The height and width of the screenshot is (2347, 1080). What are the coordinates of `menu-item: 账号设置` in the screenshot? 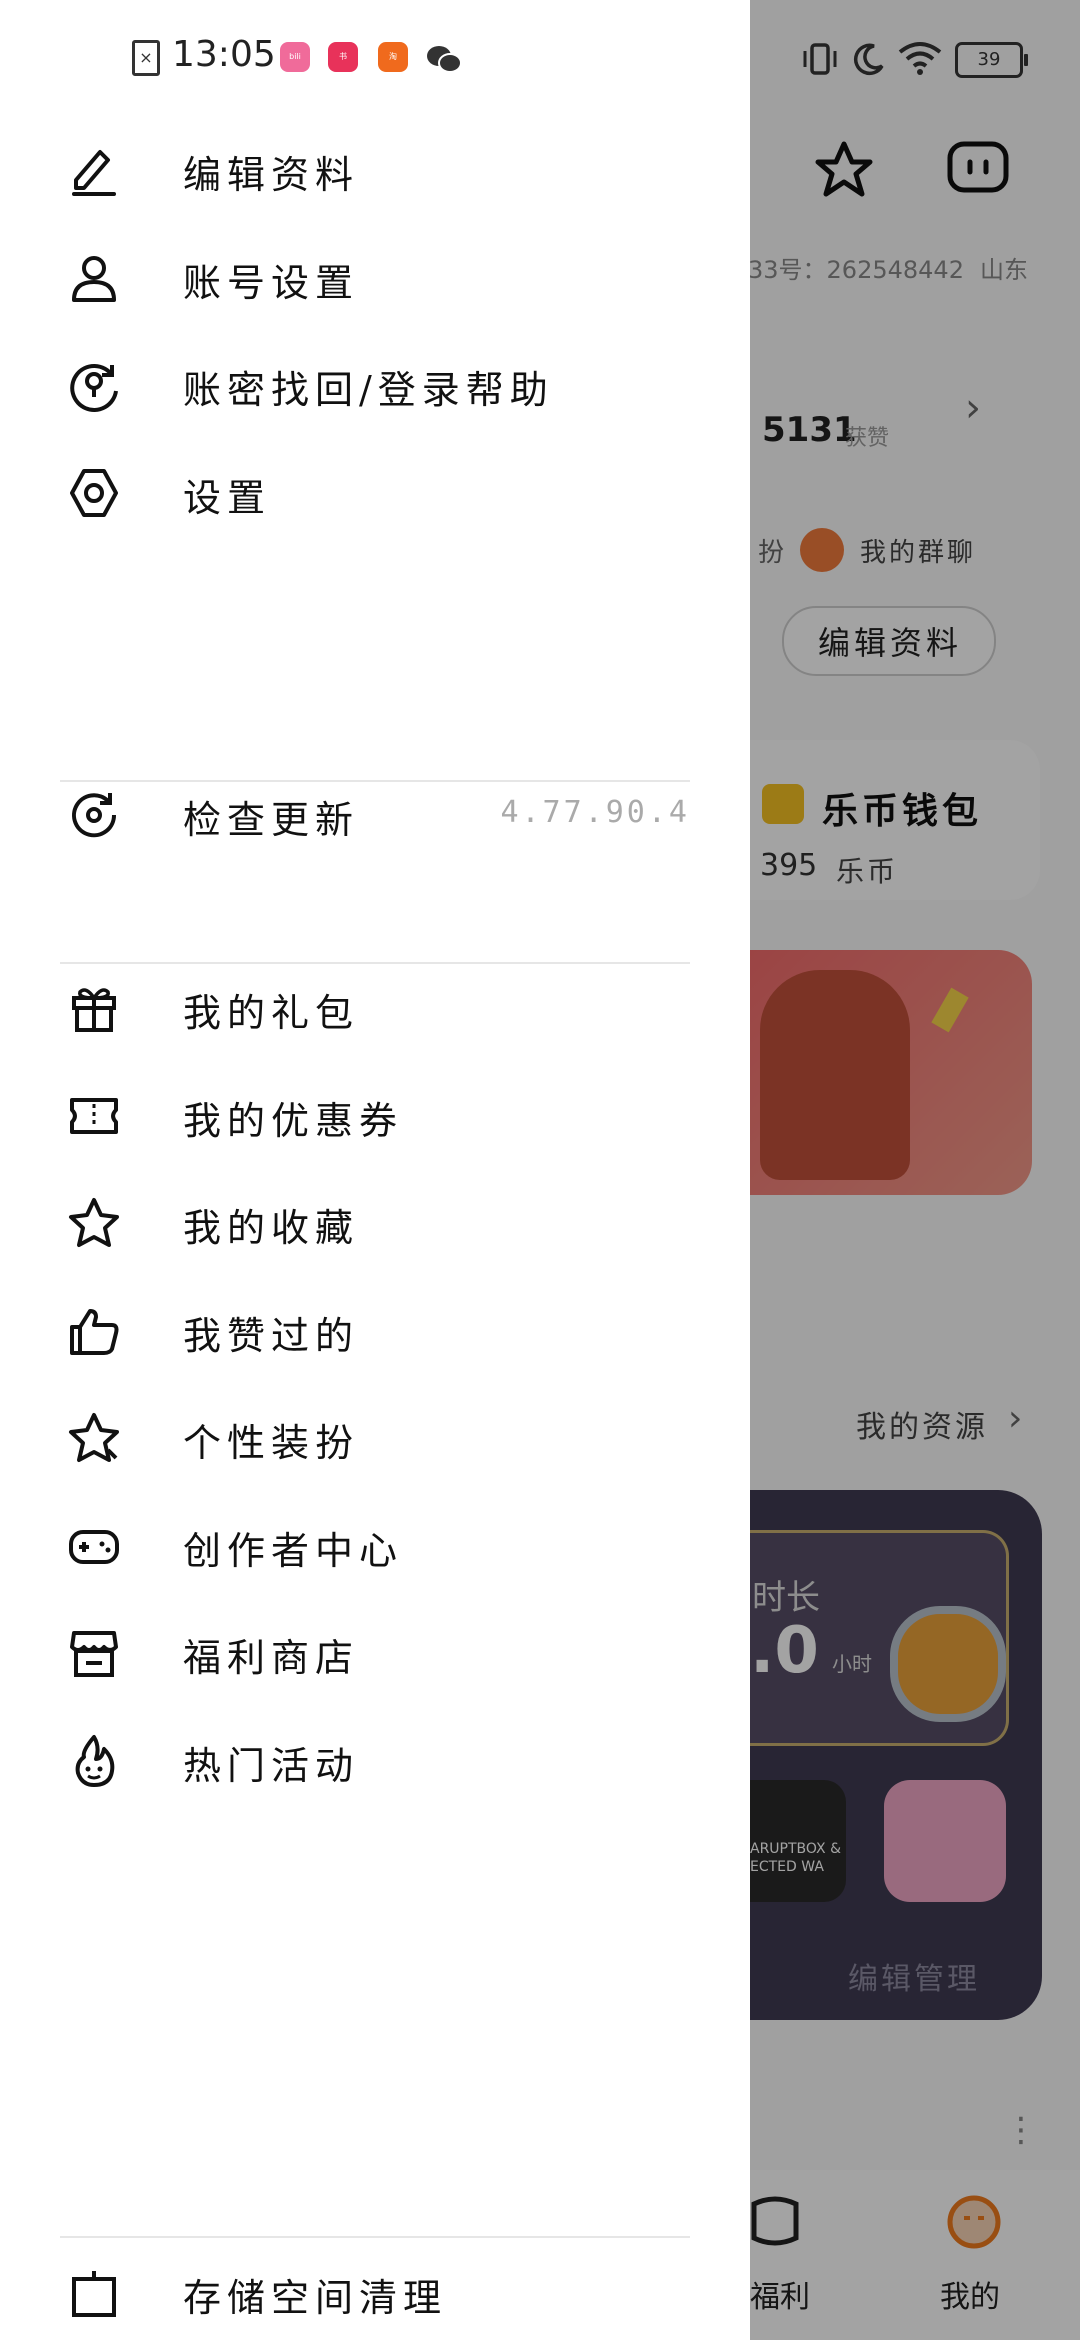 It's located at (375, 277).